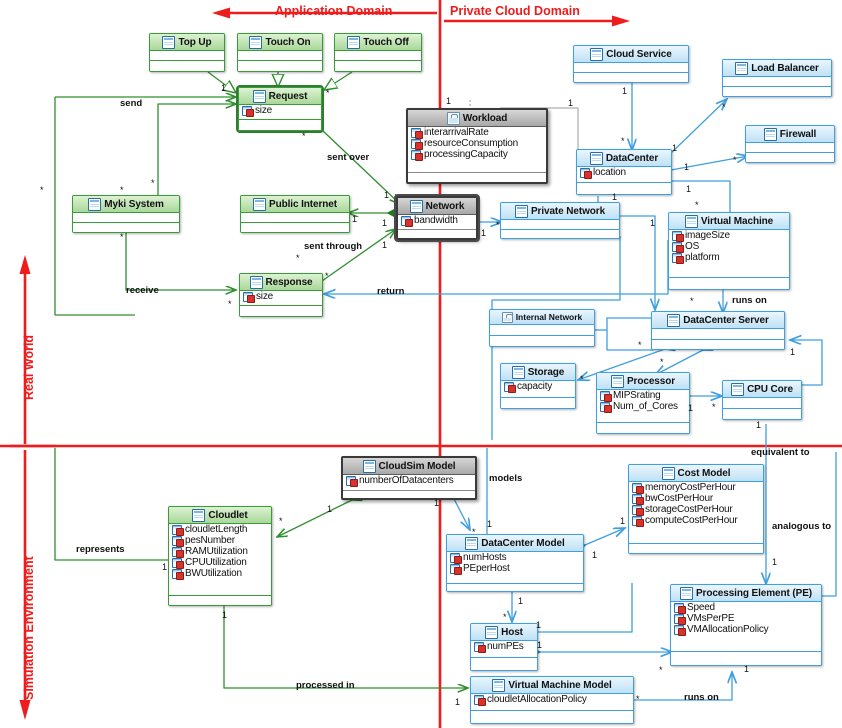  What do you see at coordinates (696, 521) in the screenshot?
I see `attribute-row: computeCostPerHour` at bounding box center [696, 521].